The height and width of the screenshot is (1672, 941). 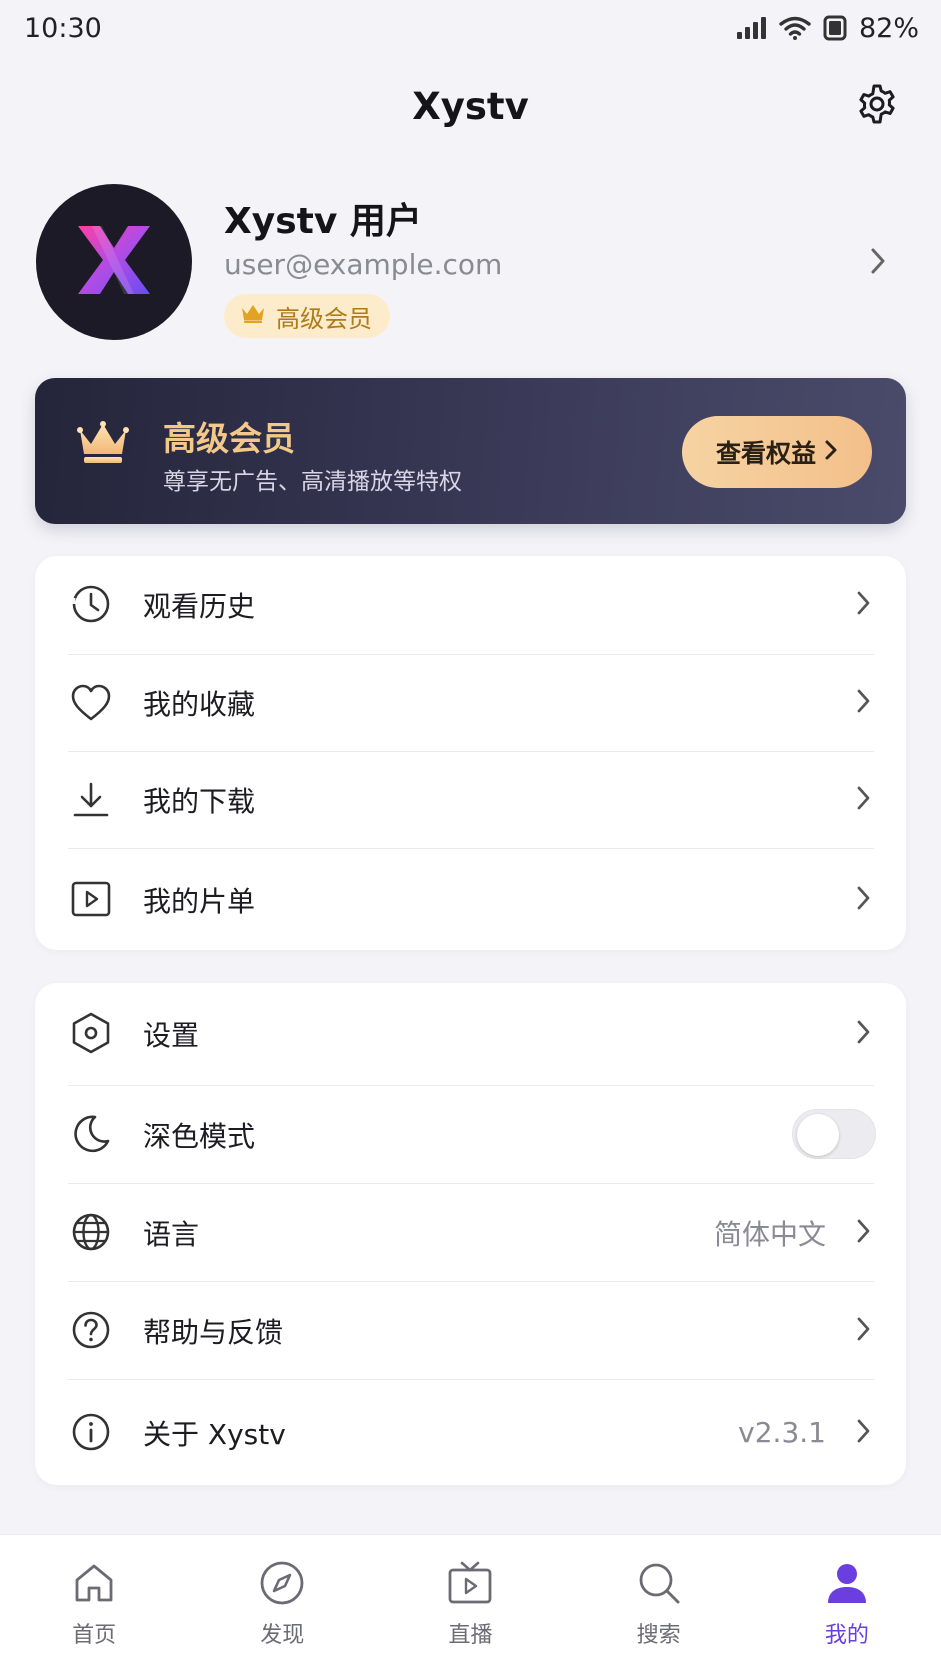 I want to click on tab-discover: 发现, so click(x=282, y=1603).